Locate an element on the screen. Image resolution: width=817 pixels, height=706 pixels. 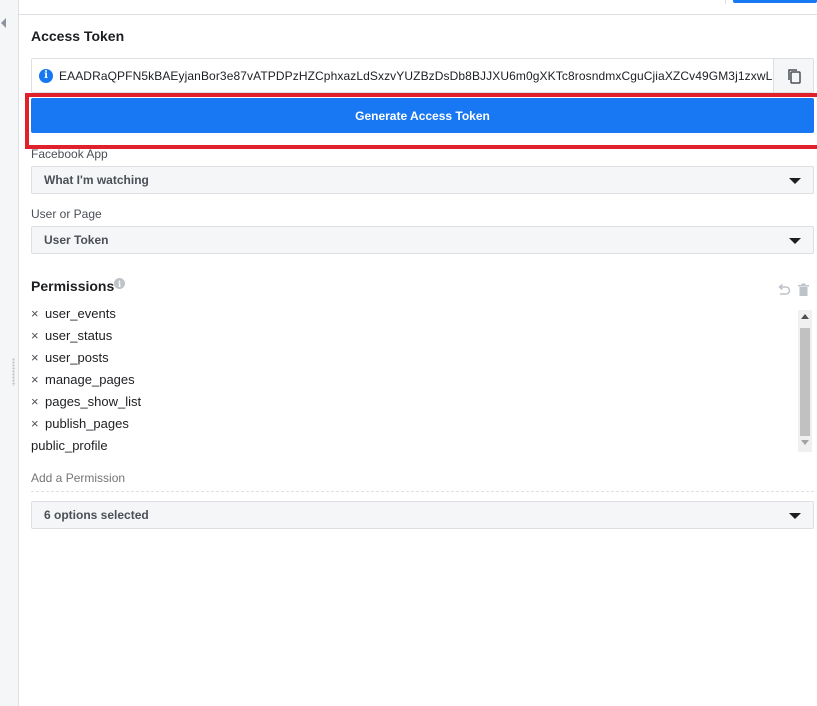
copy-button is located at coordinates (793, 75).